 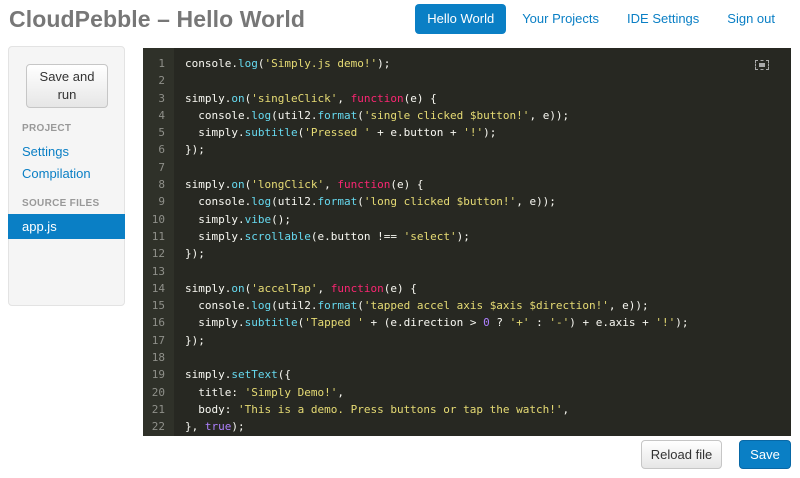 What do you see at coordinates (238, 375) in the screenshot?
I see `code-text: simply.setText({` at bounding box center [238, 375].